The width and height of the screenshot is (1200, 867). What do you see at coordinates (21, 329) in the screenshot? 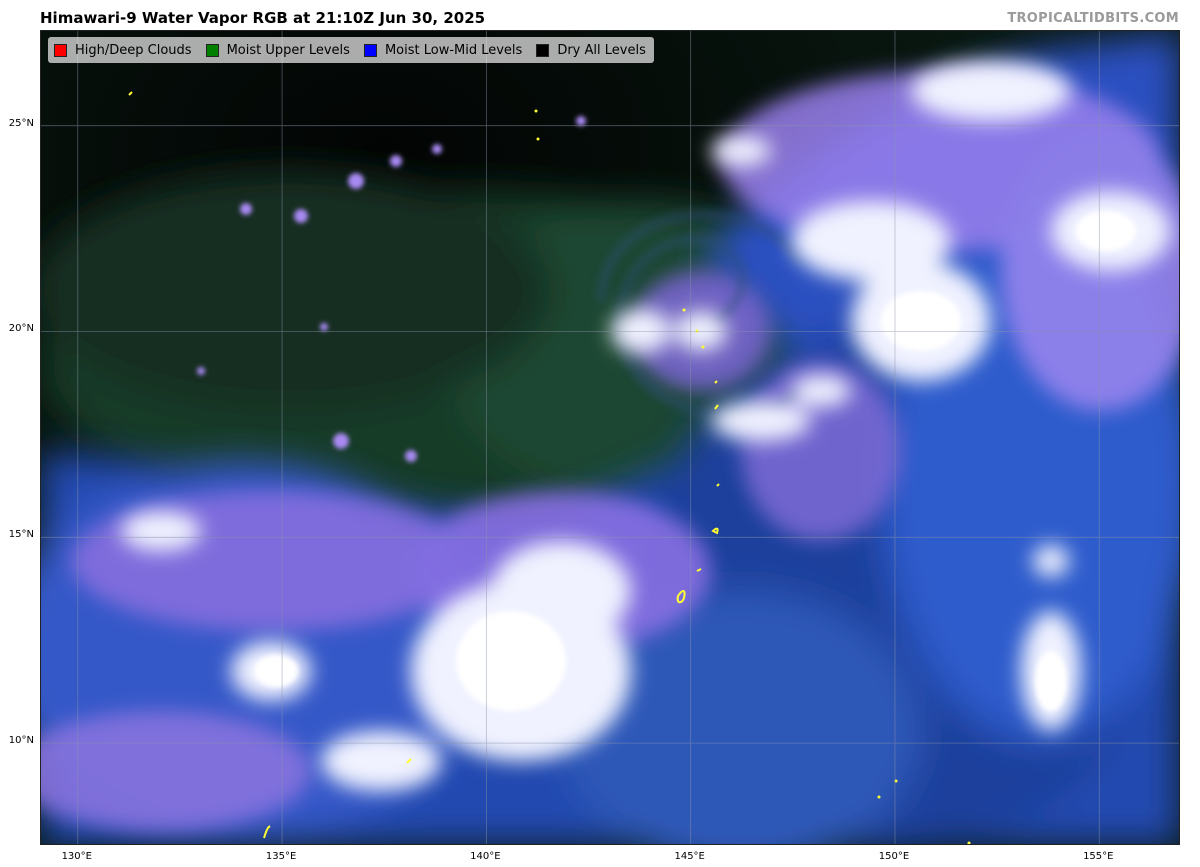
I see `lat-tick-label: 20°N` at bounding box center [21, 329].